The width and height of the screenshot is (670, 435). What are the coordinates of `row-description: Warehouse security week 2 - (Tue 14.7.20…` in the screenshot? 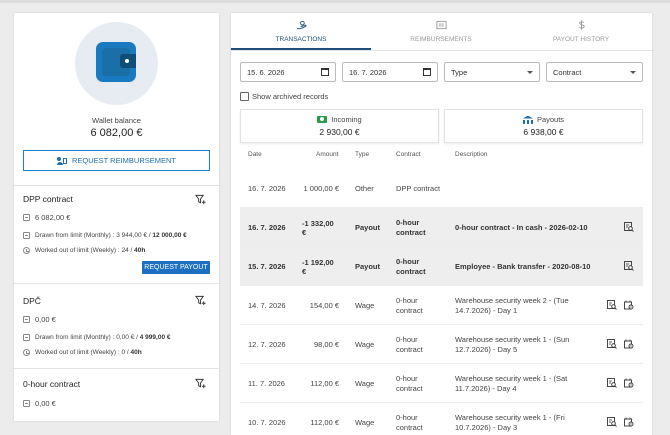 It's located at (512, 305).